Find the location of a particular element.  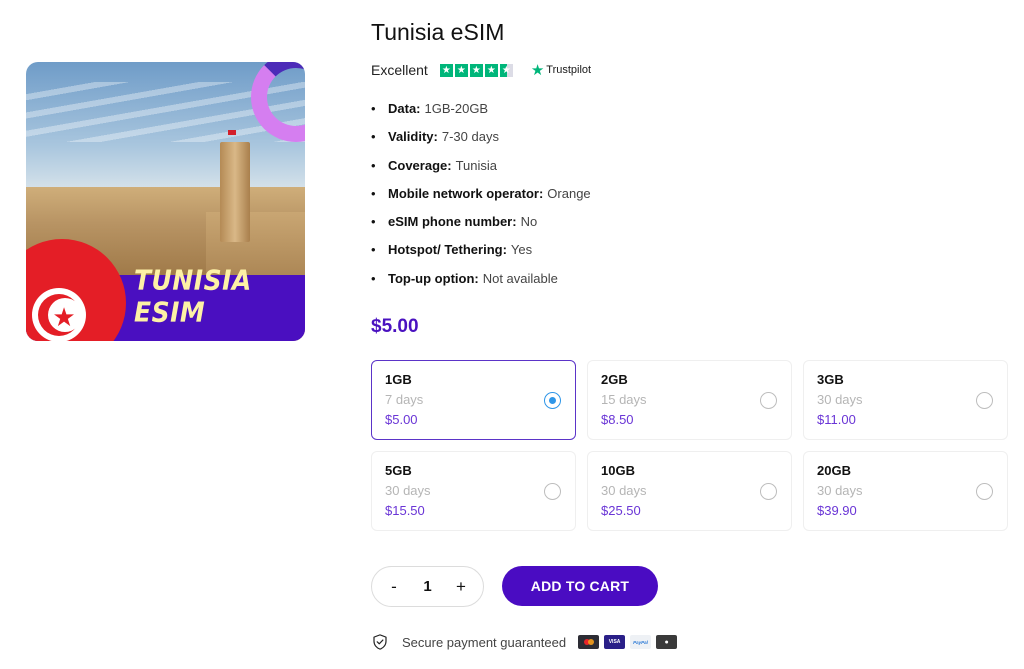

plan-size: 2GB is located at coordinates (614, 379).